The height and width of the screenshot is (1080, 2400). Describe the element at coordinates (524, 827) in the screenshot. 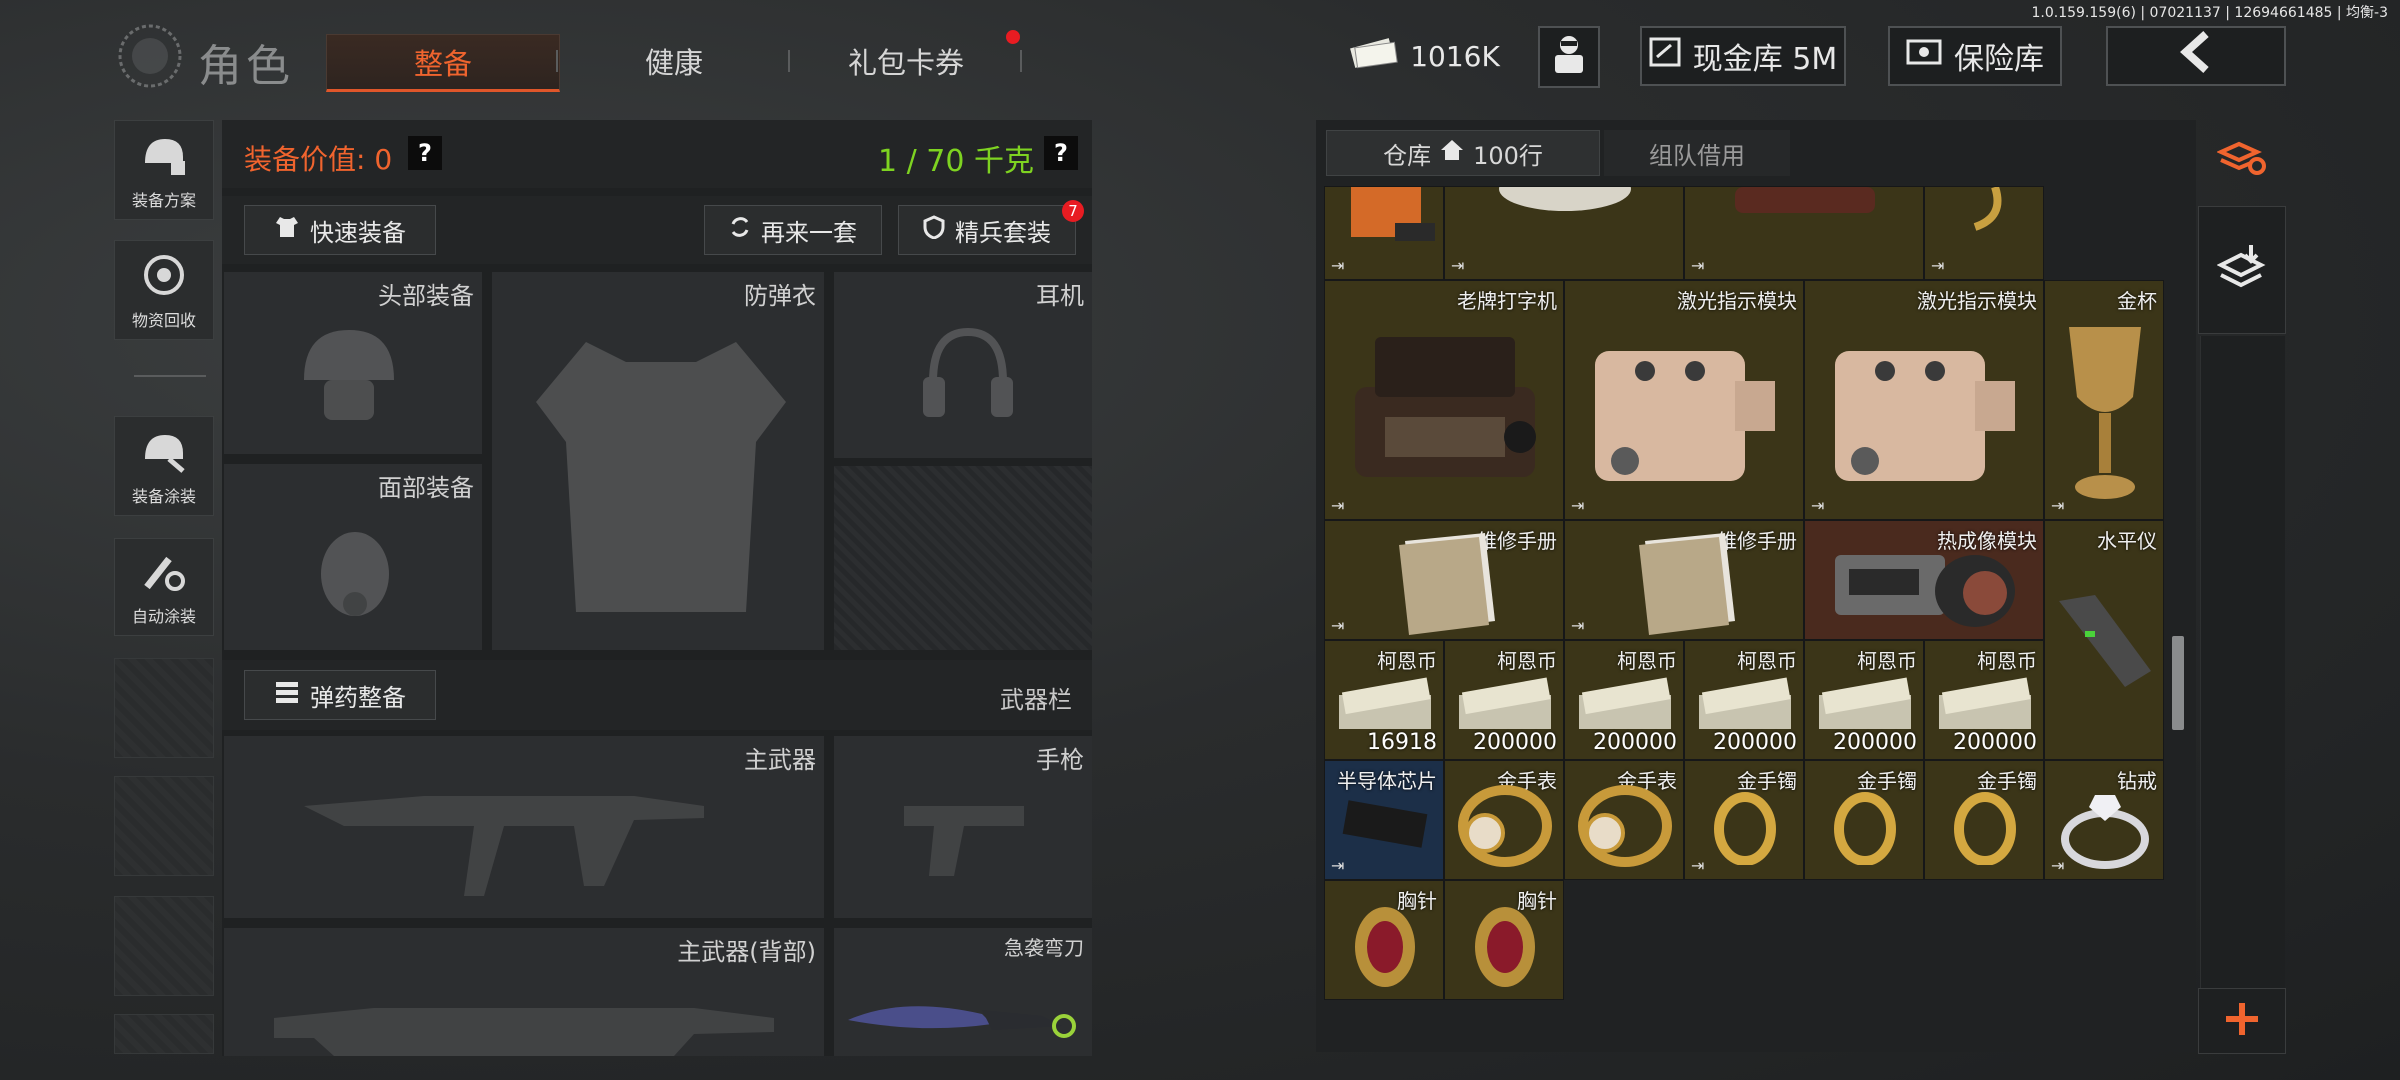

I see `primary-weapon-slot: 主武器` at that location.